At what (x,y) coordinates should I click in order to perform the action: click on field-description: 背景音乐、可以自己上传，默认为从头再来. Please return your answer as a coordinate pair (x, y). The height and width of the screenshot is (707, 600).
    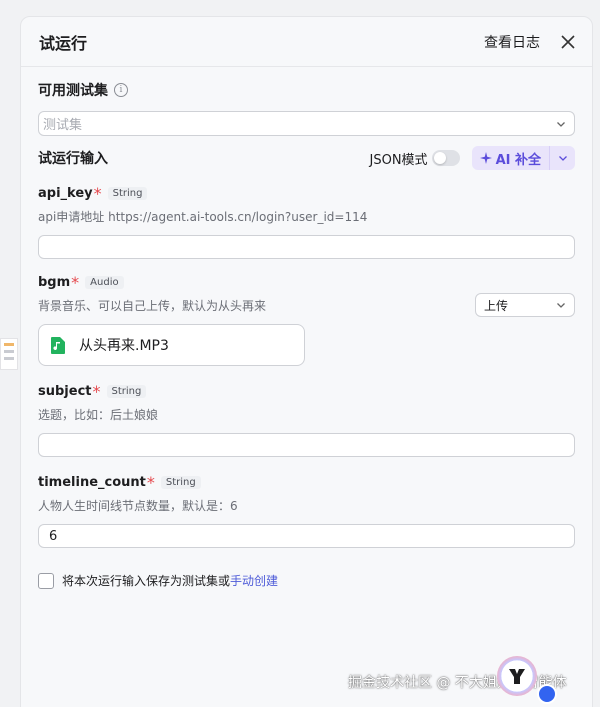
    Looking at the image, I should click on (152, 305).